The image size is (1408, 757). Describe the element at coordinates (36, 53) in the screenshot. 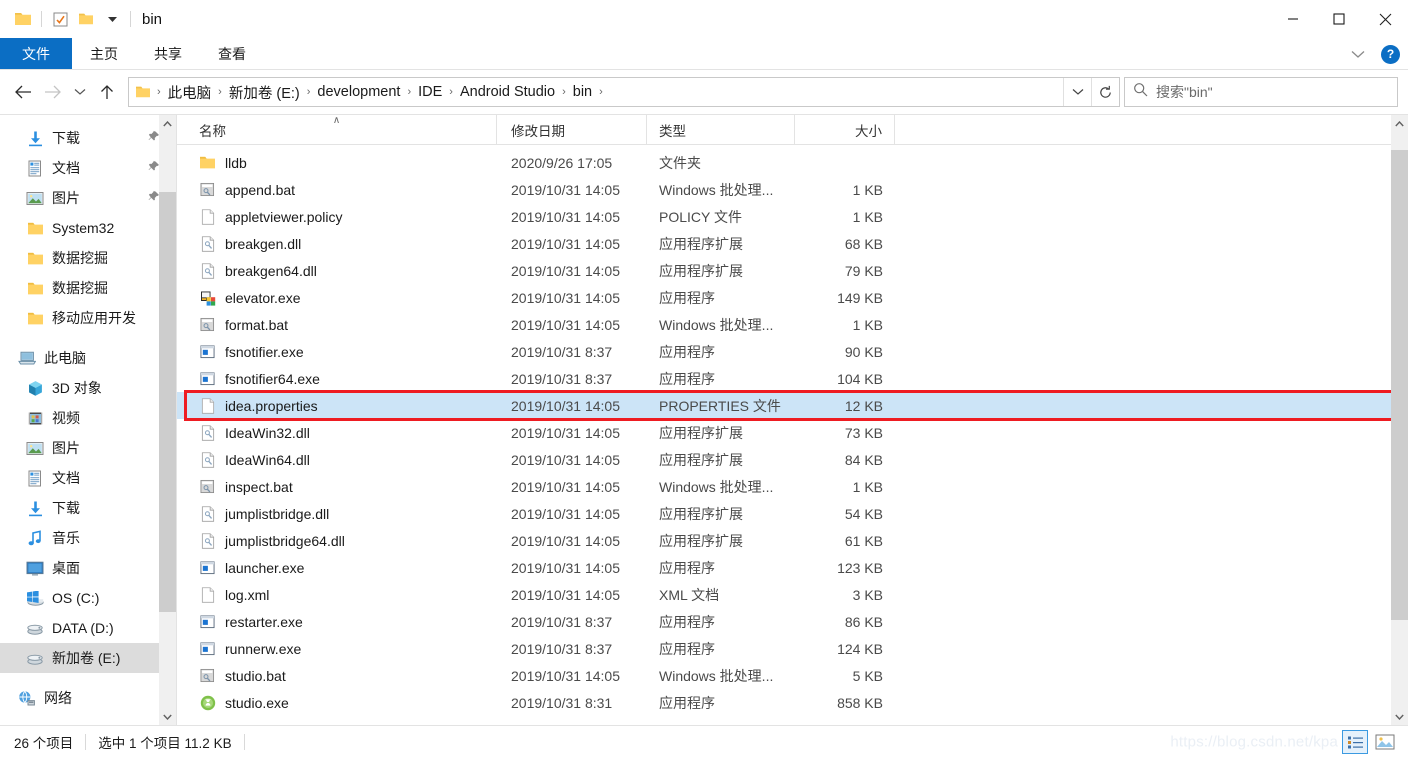

I see `tab-file: 文件` at that location.